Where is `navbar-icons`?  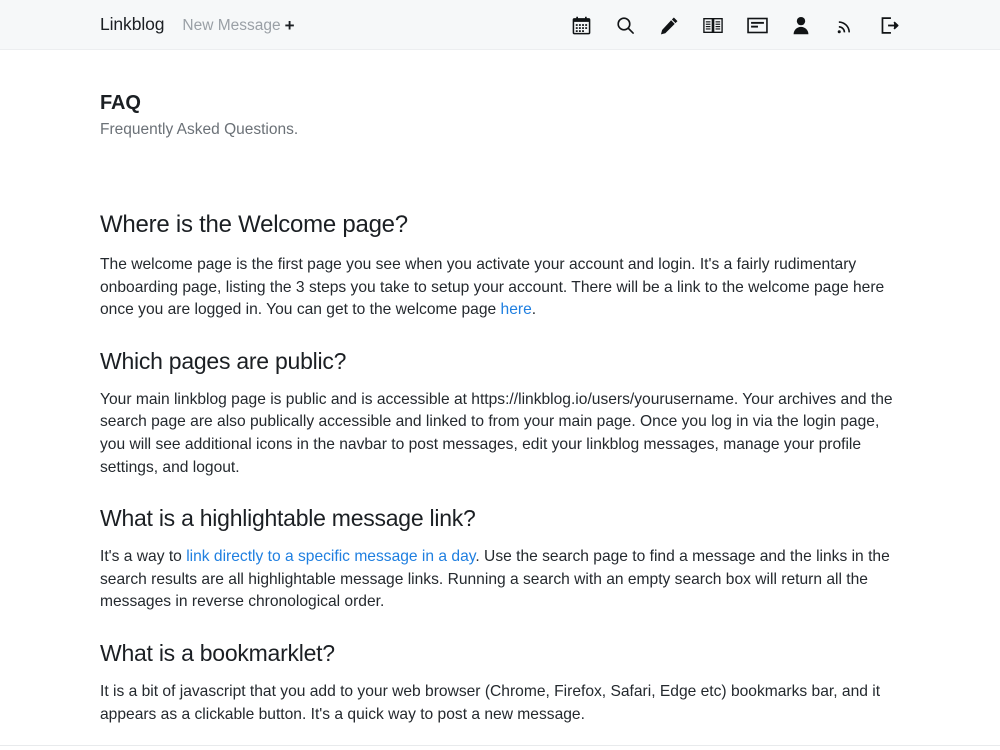
navbar-icons is located at coordinates (735, 25).